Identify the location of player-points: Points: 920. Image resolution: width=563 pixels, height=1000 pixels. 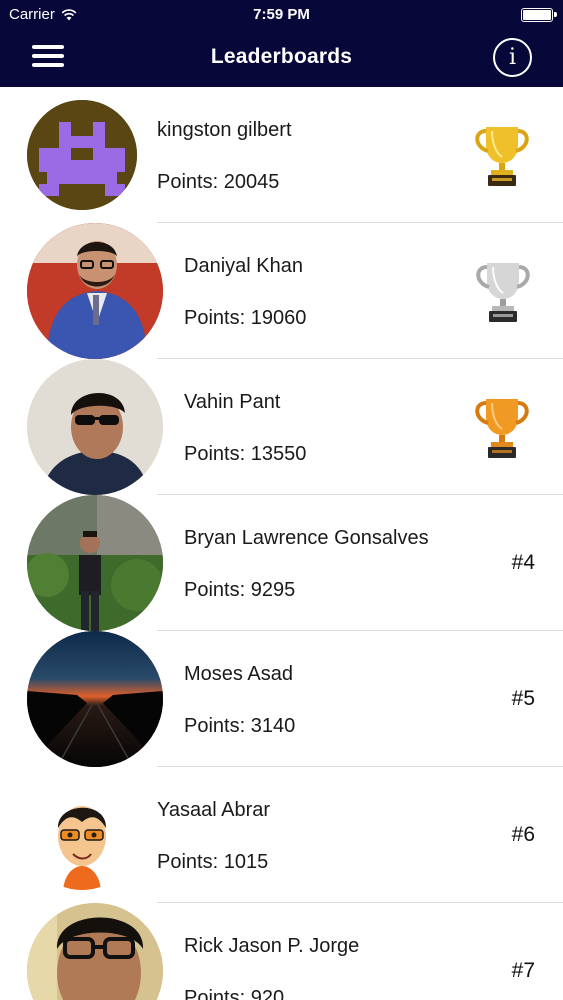
(234, 993).